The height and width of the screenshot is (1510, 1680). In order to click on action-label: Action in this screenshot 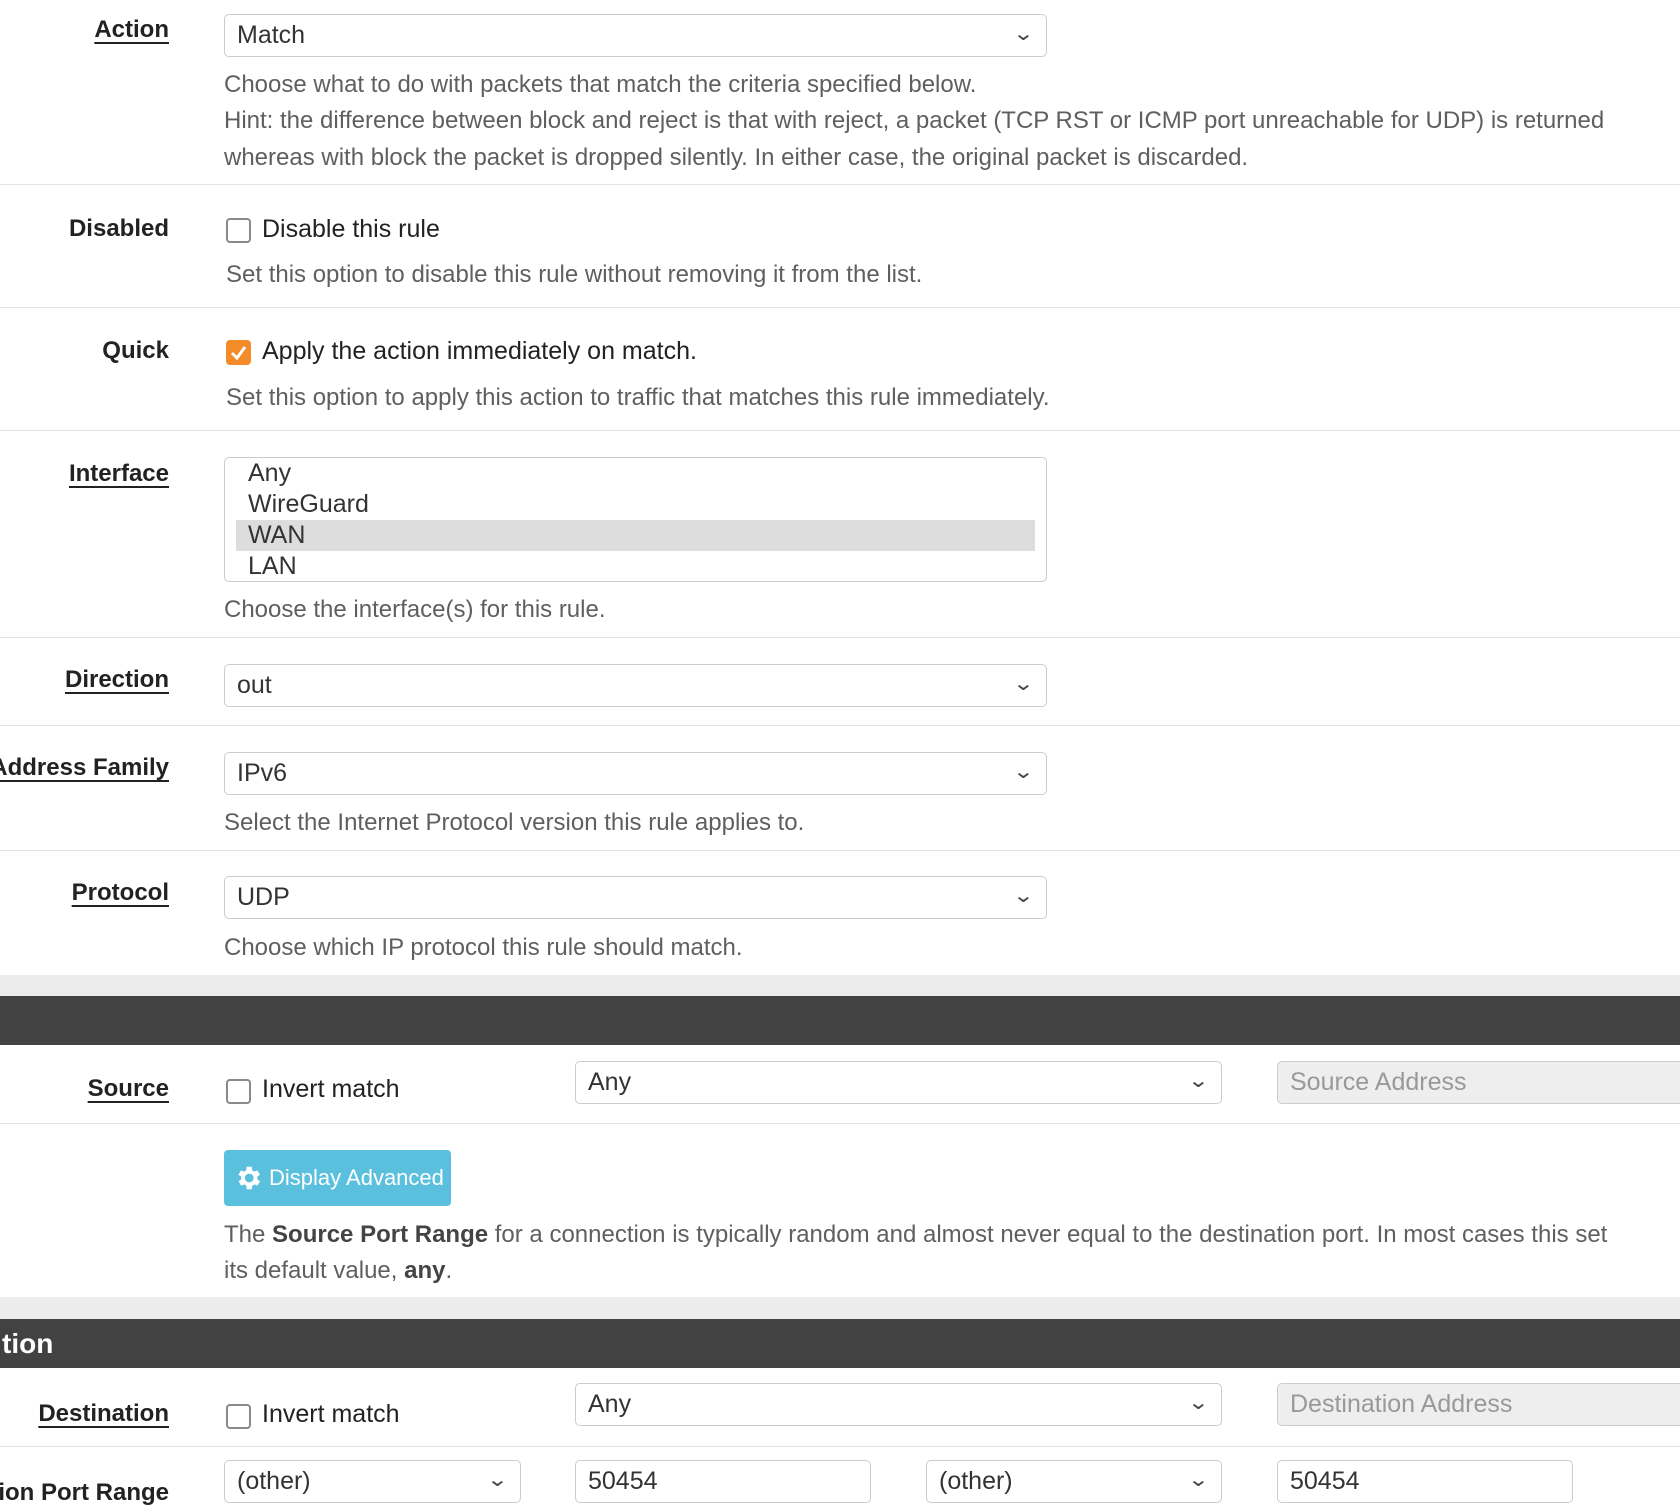, I will do `click(131, 30)`.